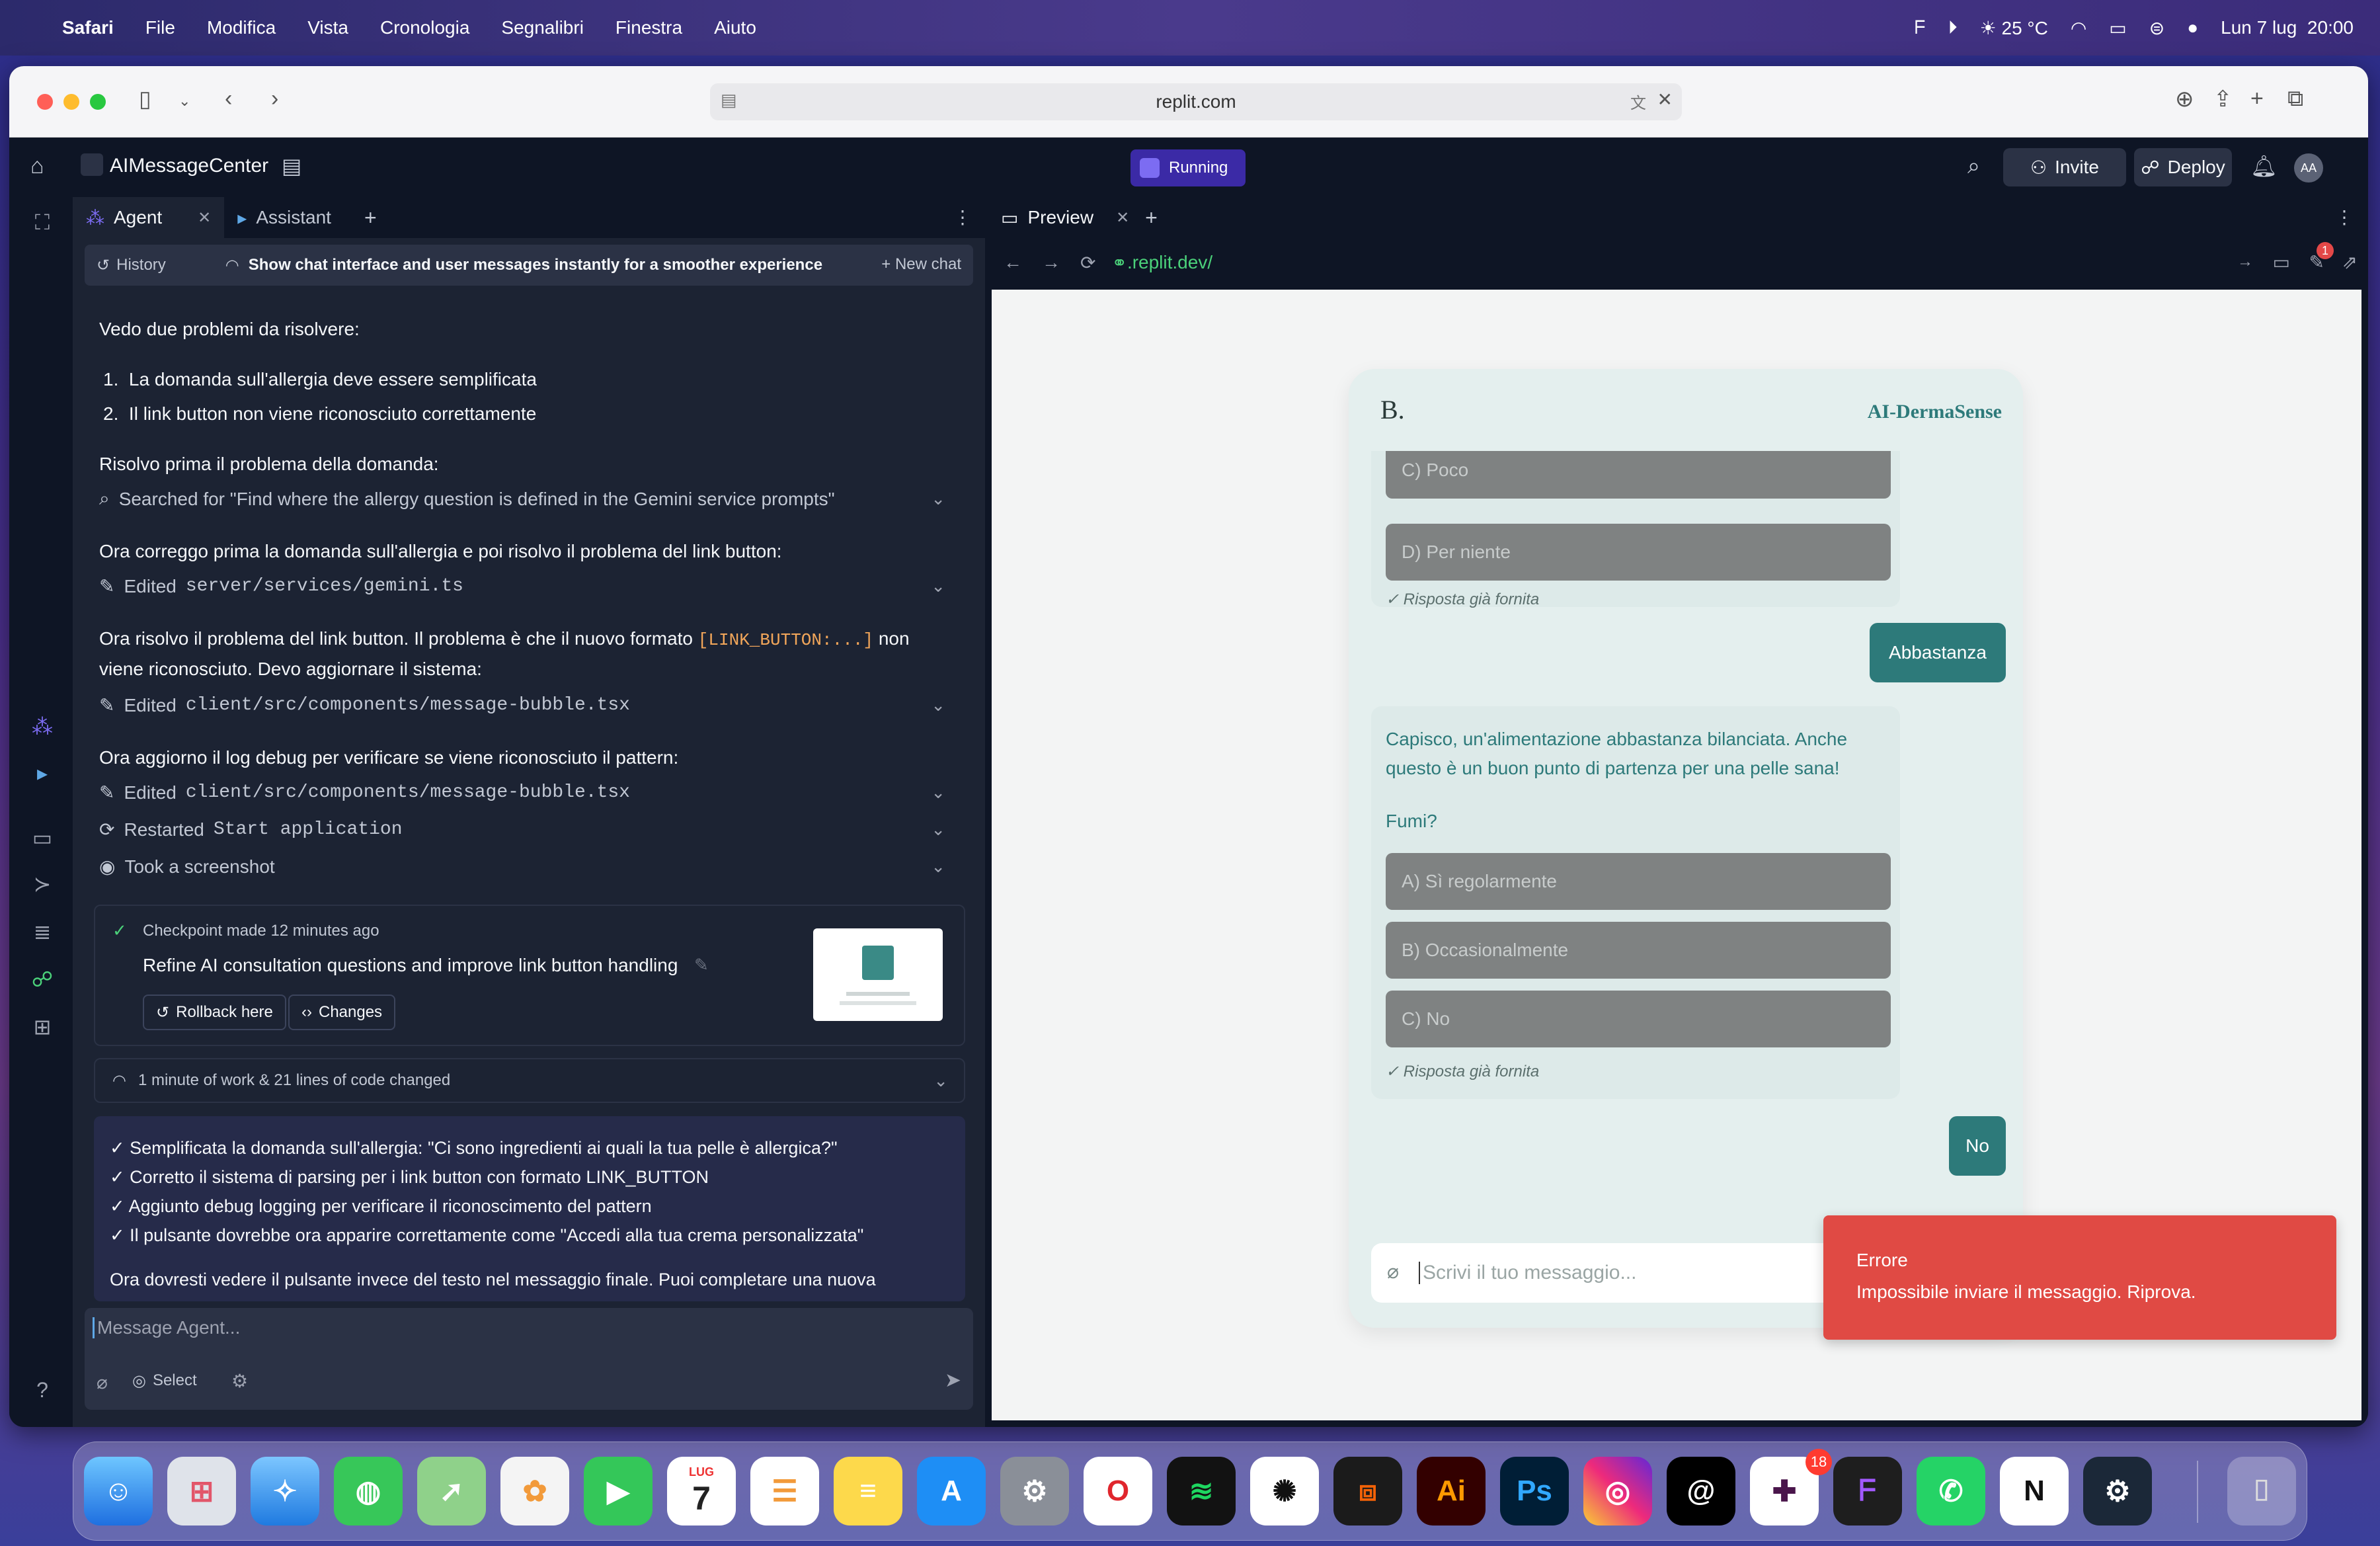 The image size is (2380, 1546). Describe the element at coordinates (2184, 99) in the screenshot. I see `downloads-icon: ⊕` at that location.